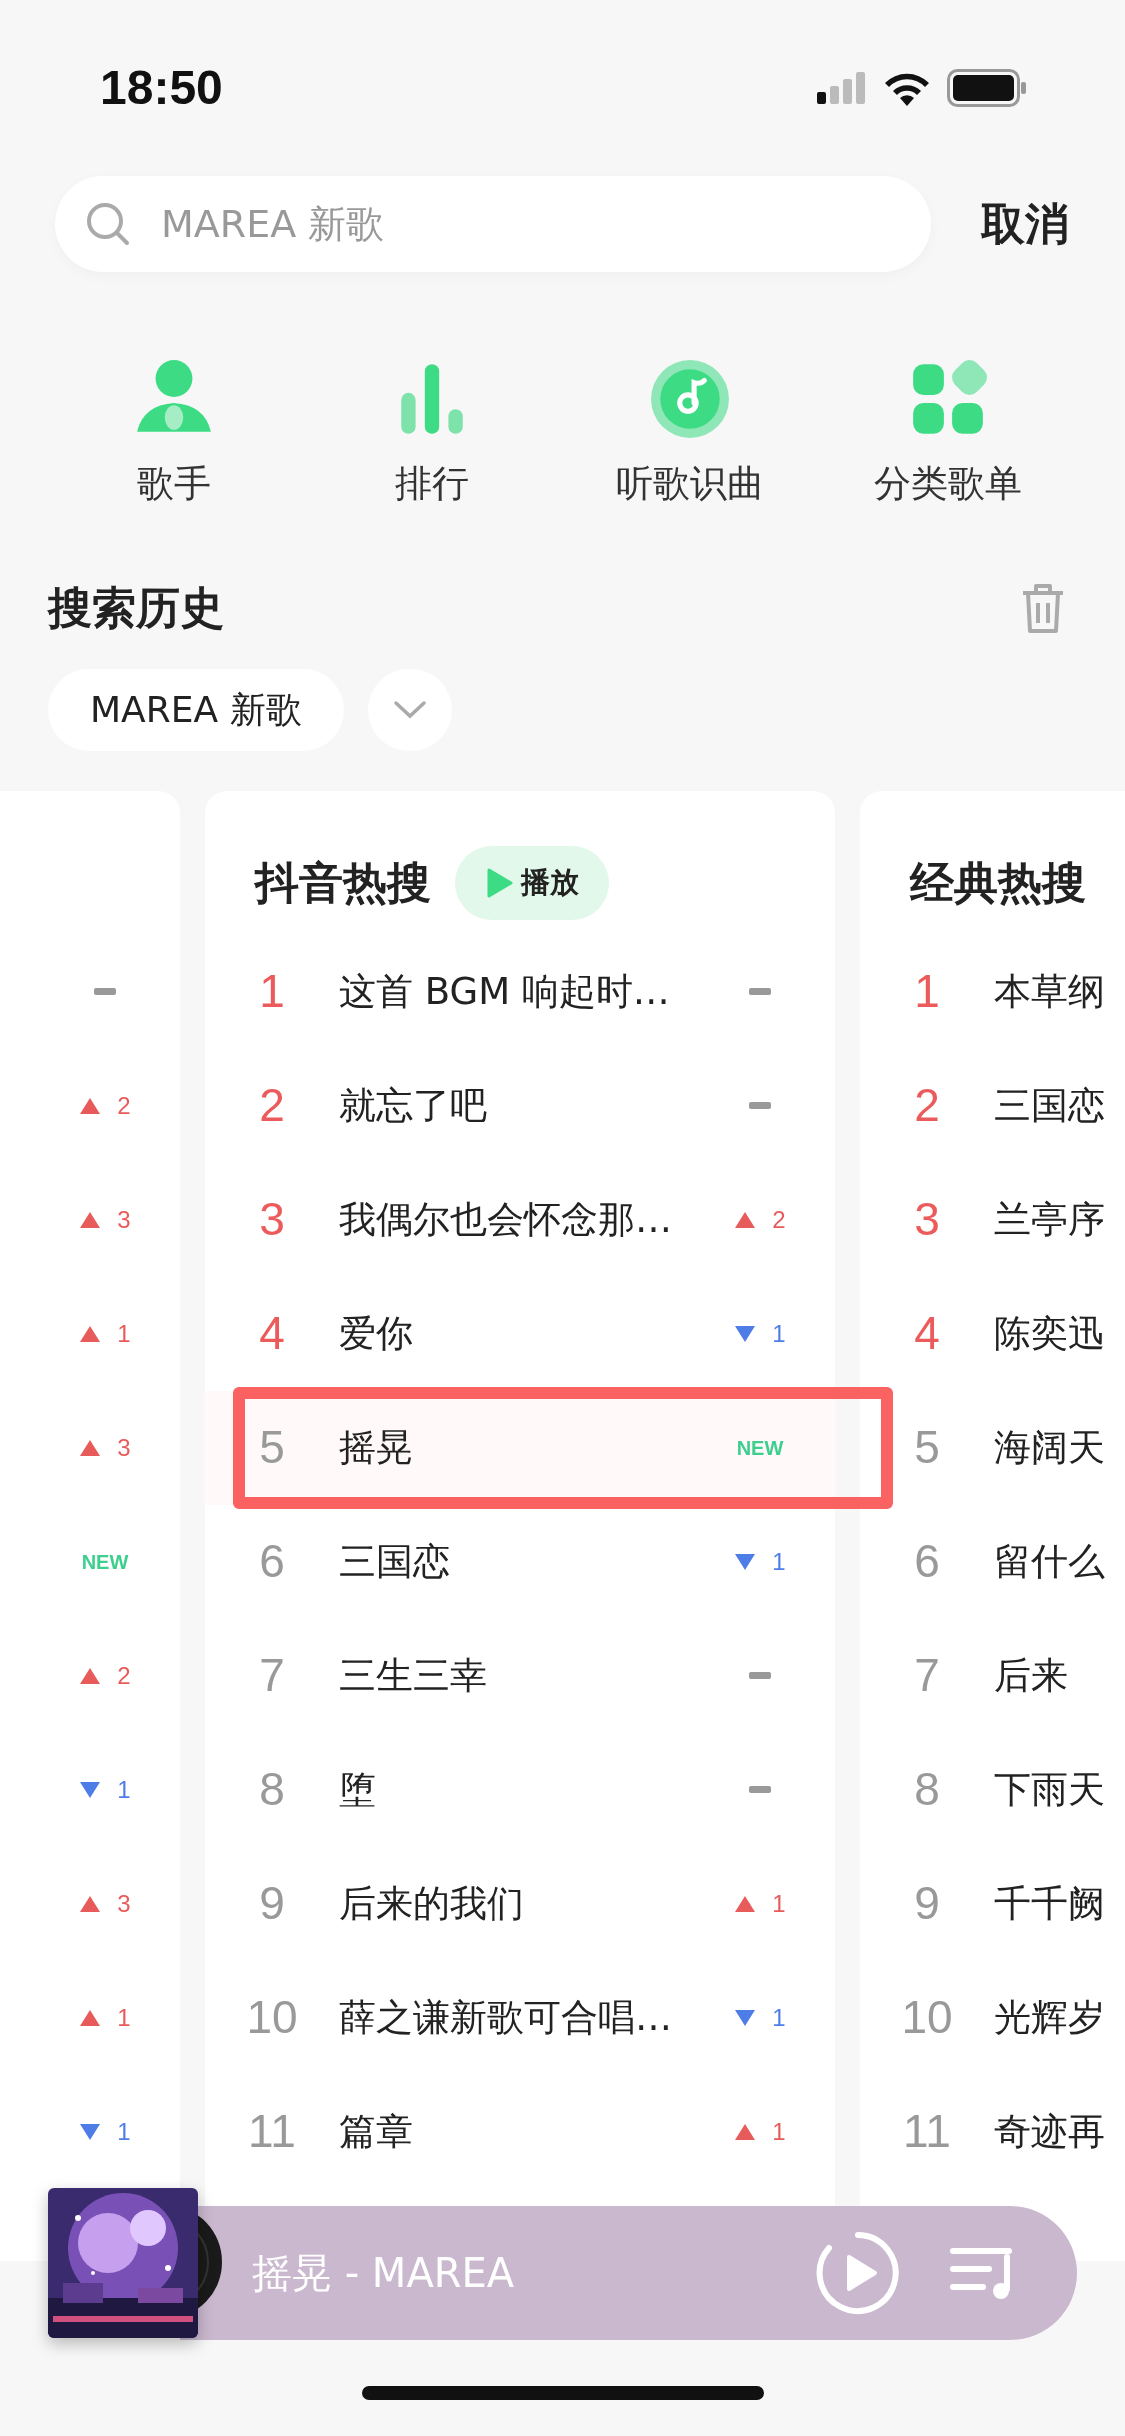  I want to click on song-title: 爱你, so click(512, 1333).